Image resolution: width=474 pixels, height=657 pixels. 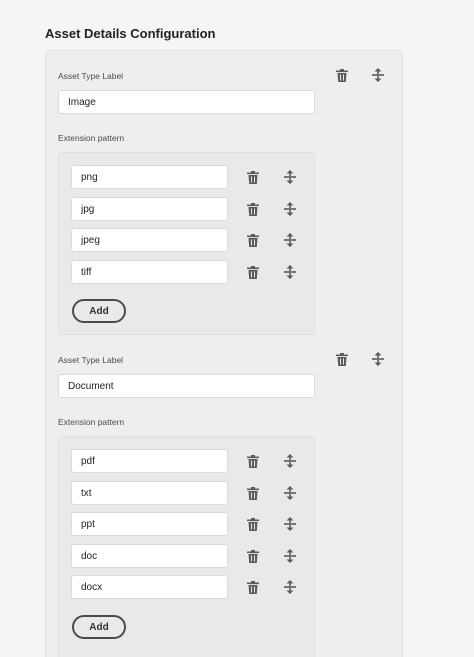 What do you see at coordinates (130, 33) in the screenshot?
I see `page-title: Asset Details Configuration` at bounding box center [130, 33].